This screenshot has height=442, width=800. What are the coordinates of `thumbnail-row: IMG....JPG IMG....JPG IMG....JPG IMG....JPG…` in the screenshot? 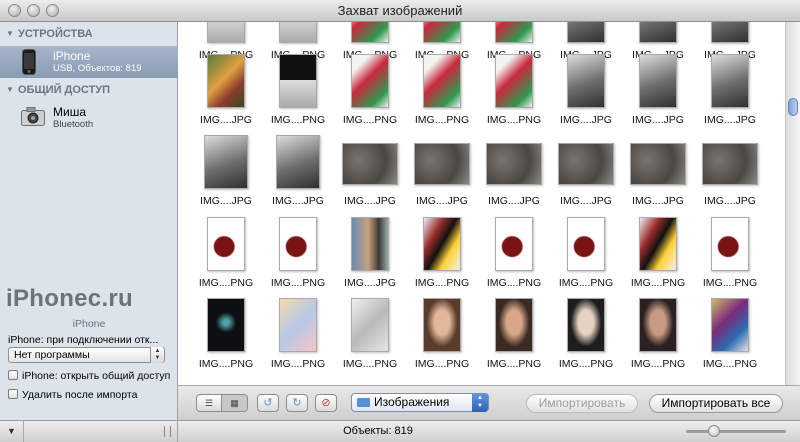 It's located at (486, 171).